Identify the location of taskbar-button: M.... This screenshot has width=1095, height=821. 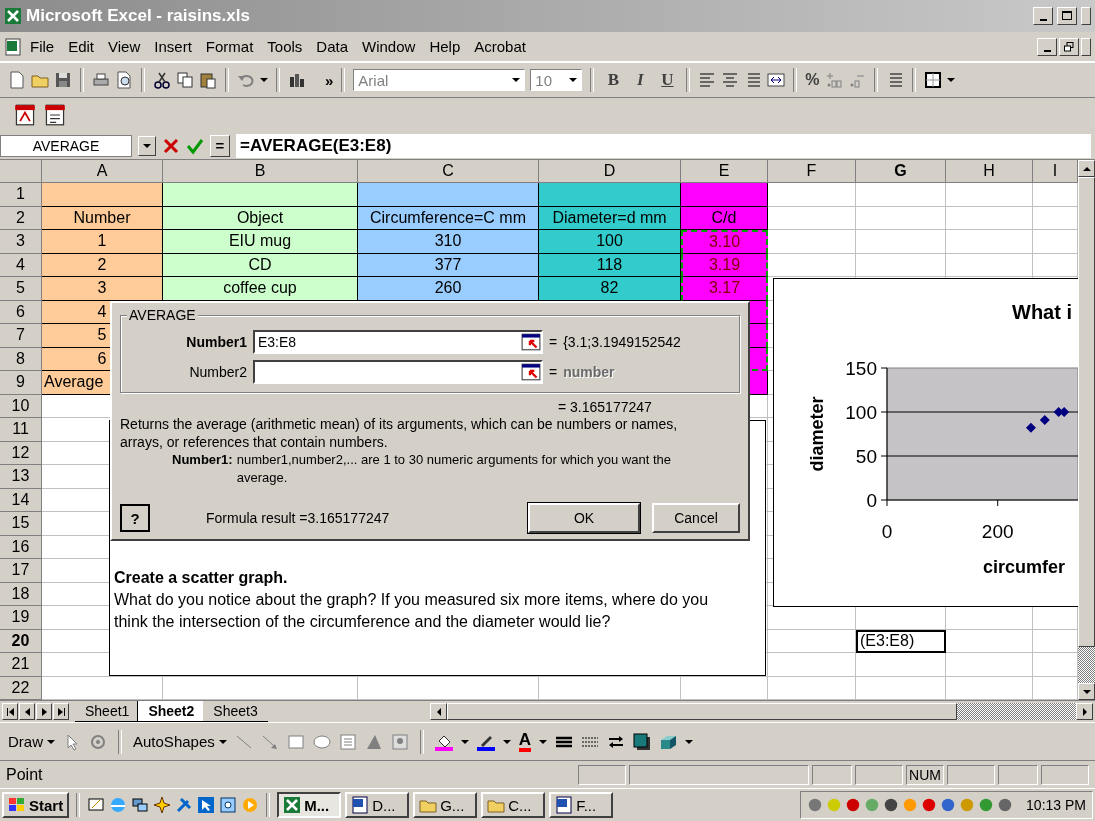
(309, 805).